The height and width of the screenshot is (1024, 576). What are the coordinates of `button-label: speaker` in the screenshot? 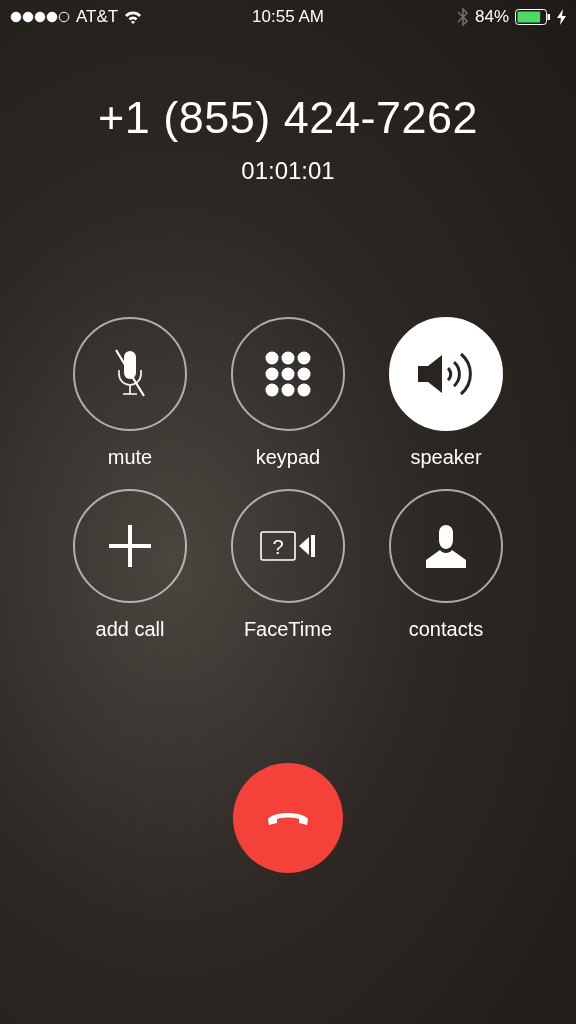 It's located at (446, 457).